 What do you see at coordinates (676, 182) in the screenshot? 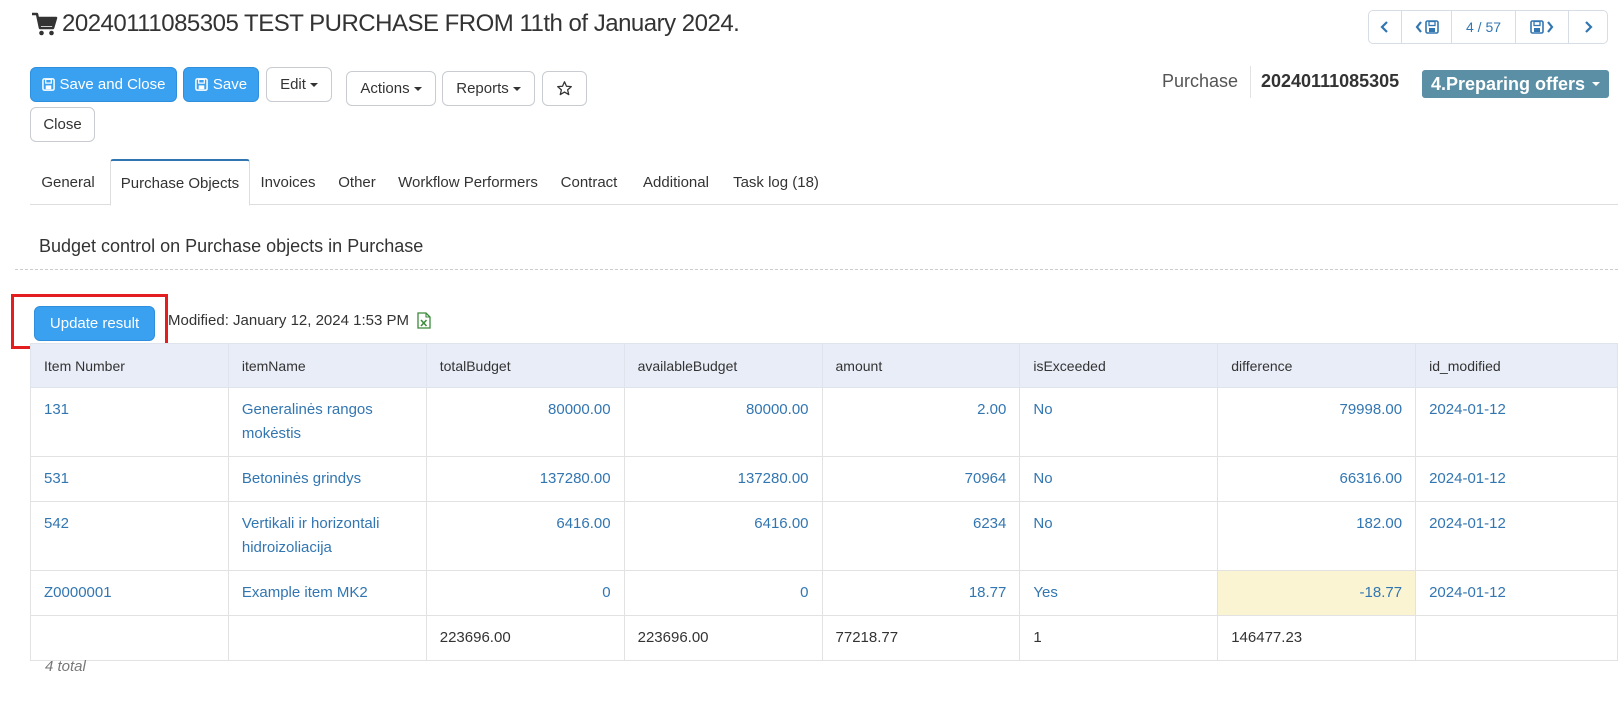
I see `tab-additional: Additional` at bounding box center [676, 182].